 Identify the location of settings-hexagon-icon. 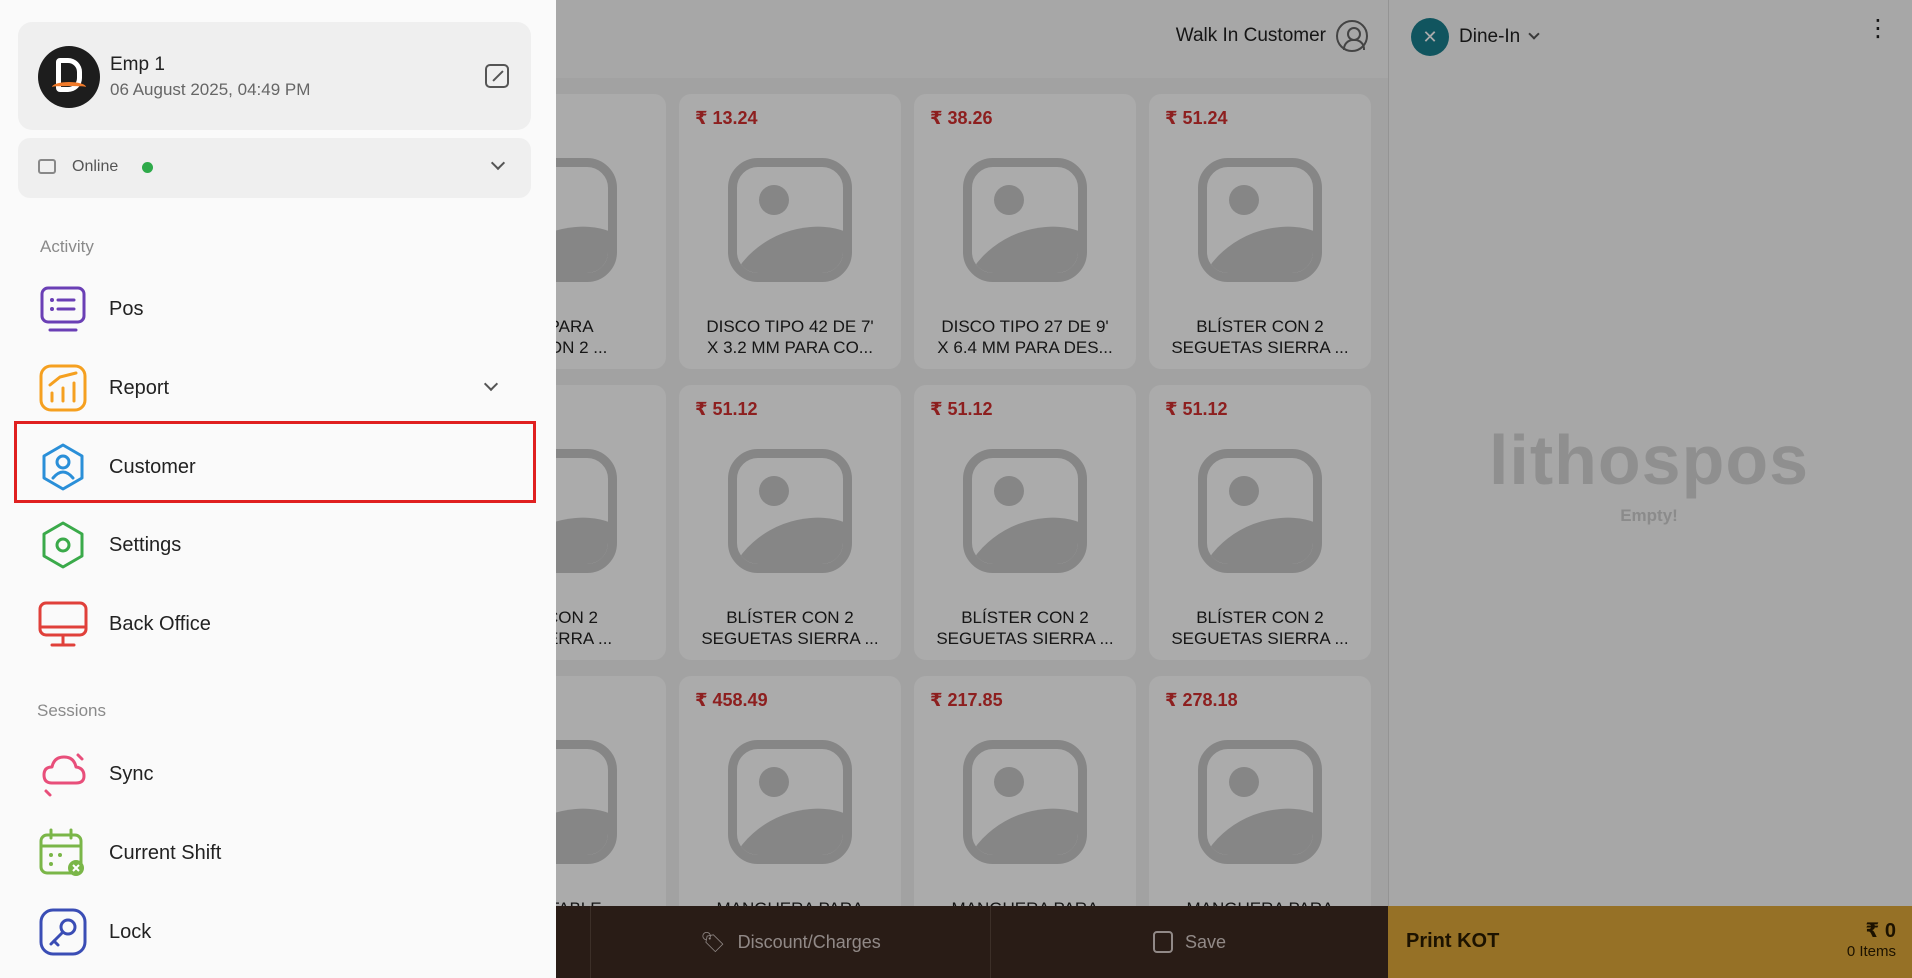
(63, 545).